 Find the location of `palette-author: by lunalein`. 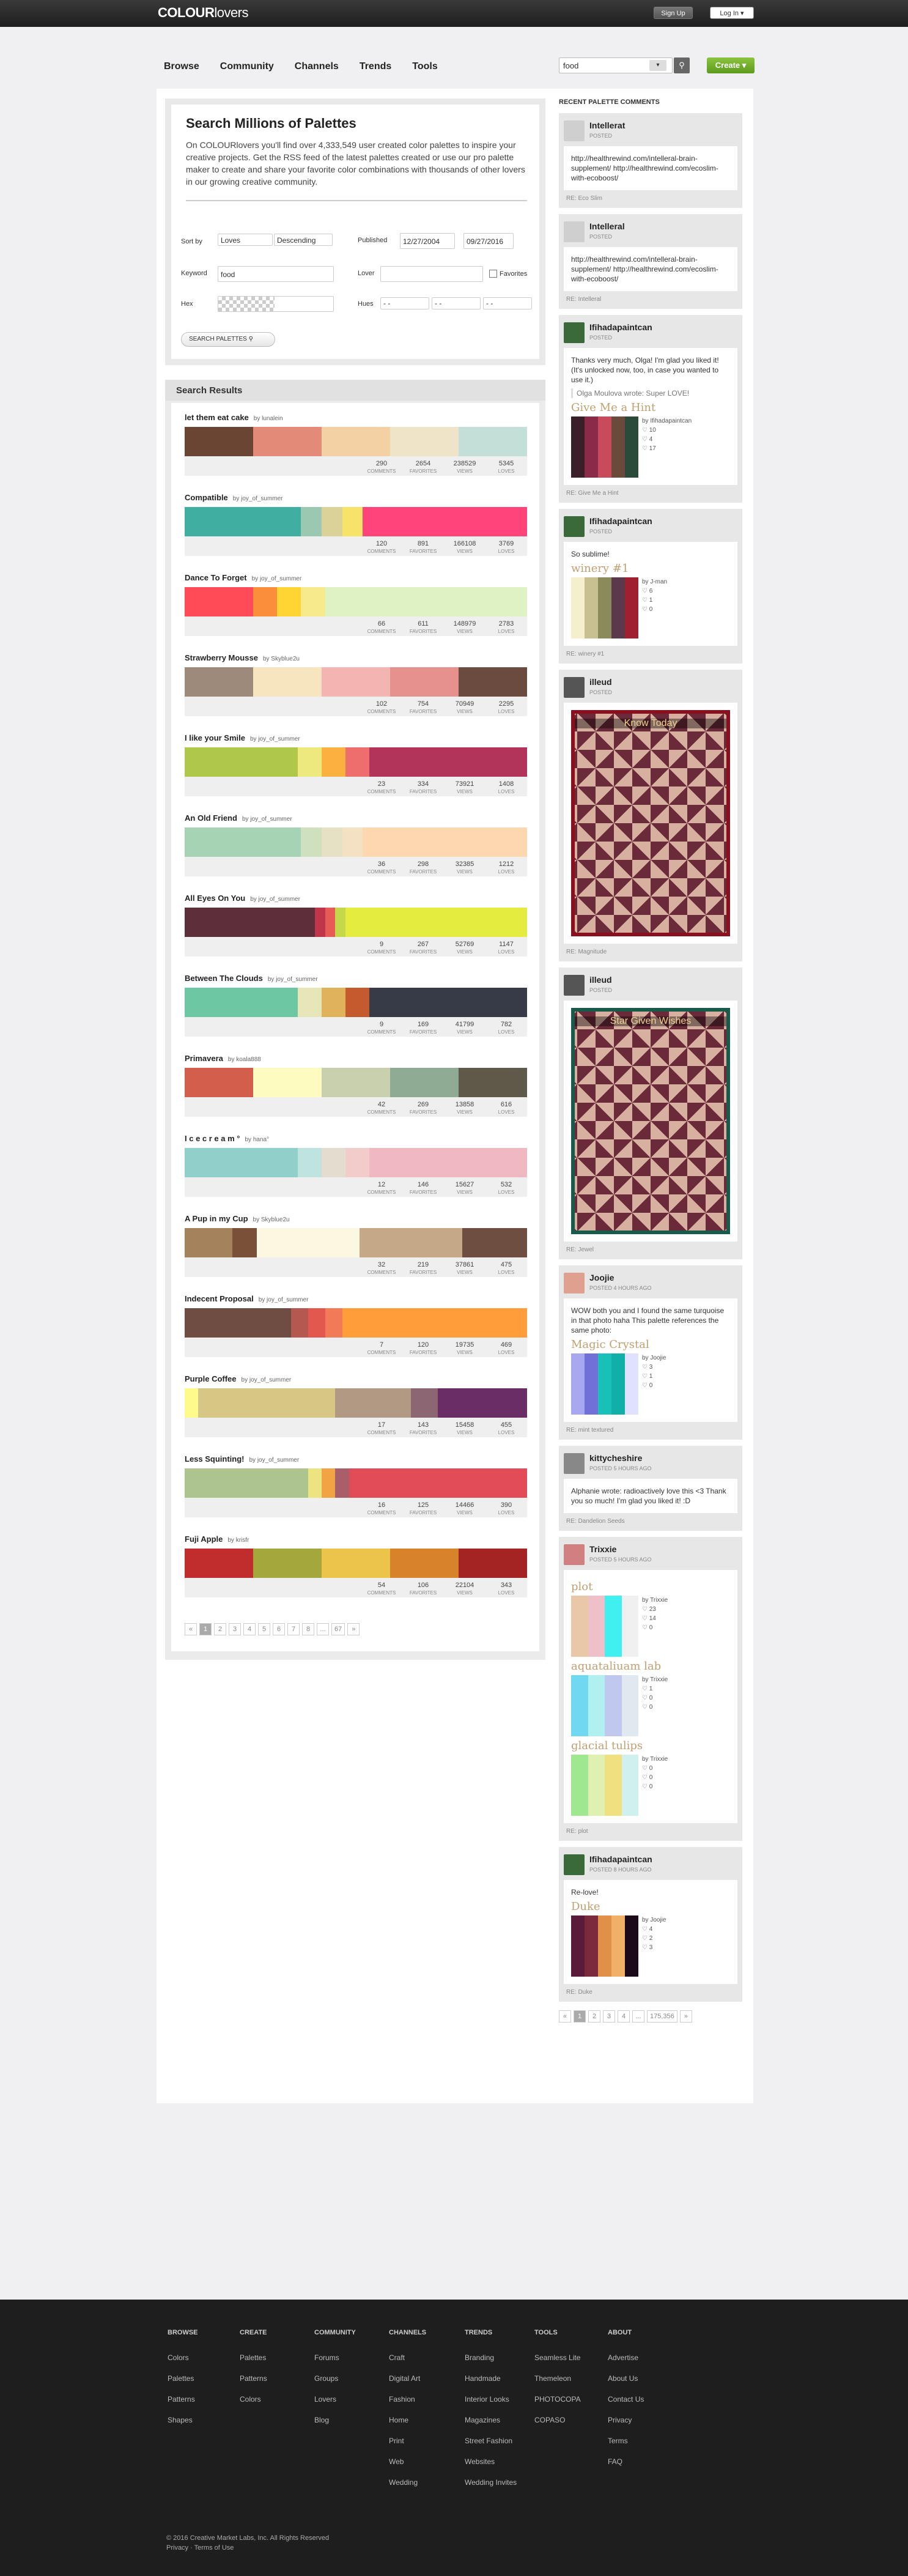

palette-author: by lunalein is located at coordinates (268, 418).